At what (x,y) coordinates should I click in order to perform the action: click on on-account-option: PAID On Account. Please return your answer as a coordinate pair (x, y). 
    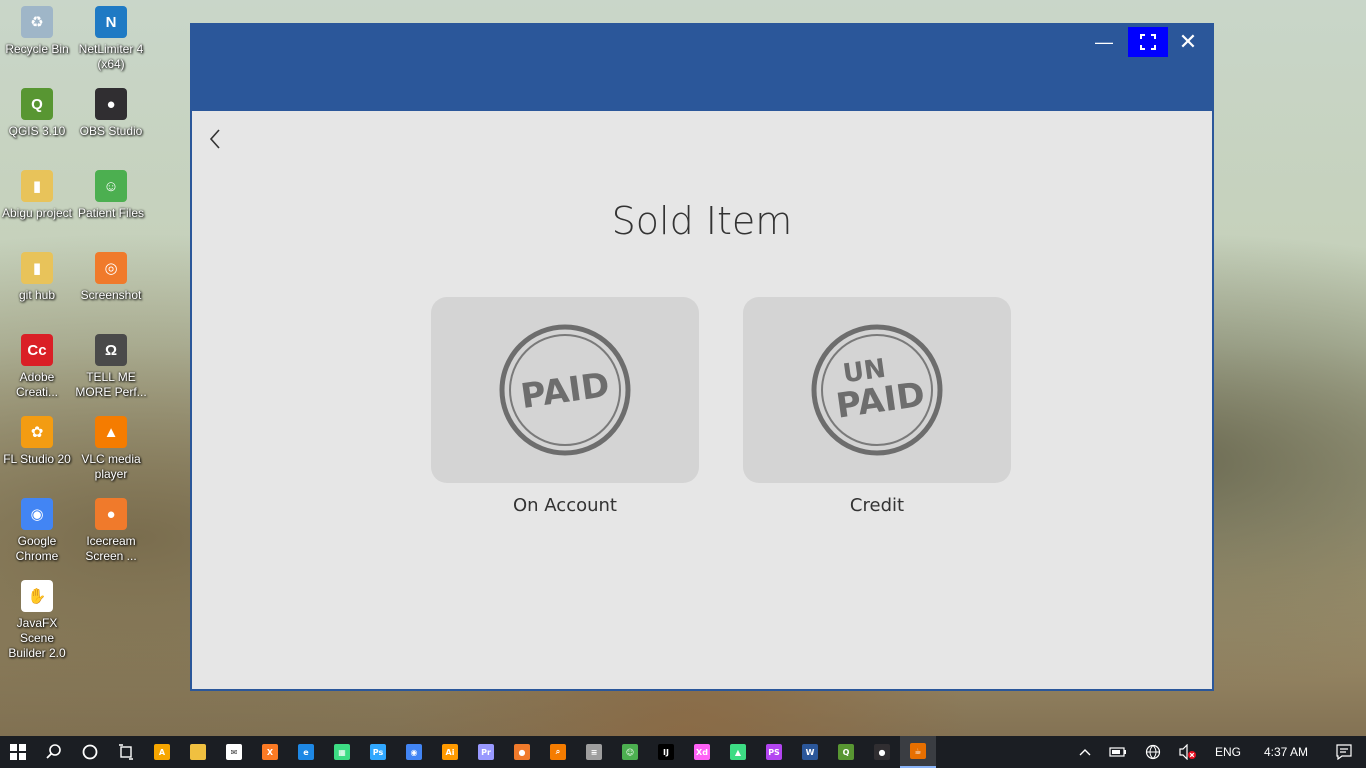
    Looking at the image, I should click on (565, 406).